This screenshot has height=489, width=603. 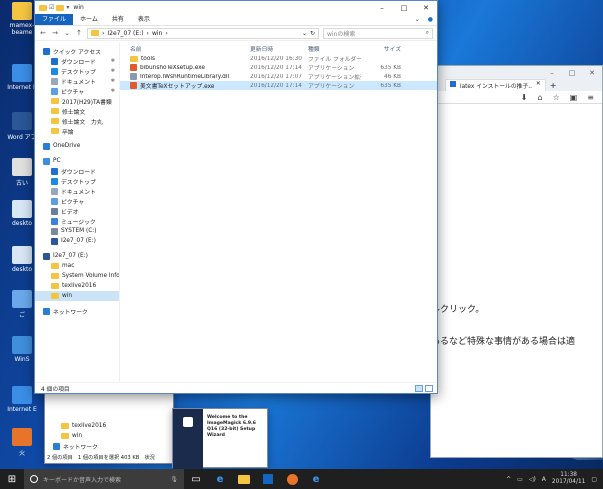 What do you see at coordinates (508, 479) in the screenshot?
I see `show-hidden-icons-icon: ^` at bounding box center [508, 479].